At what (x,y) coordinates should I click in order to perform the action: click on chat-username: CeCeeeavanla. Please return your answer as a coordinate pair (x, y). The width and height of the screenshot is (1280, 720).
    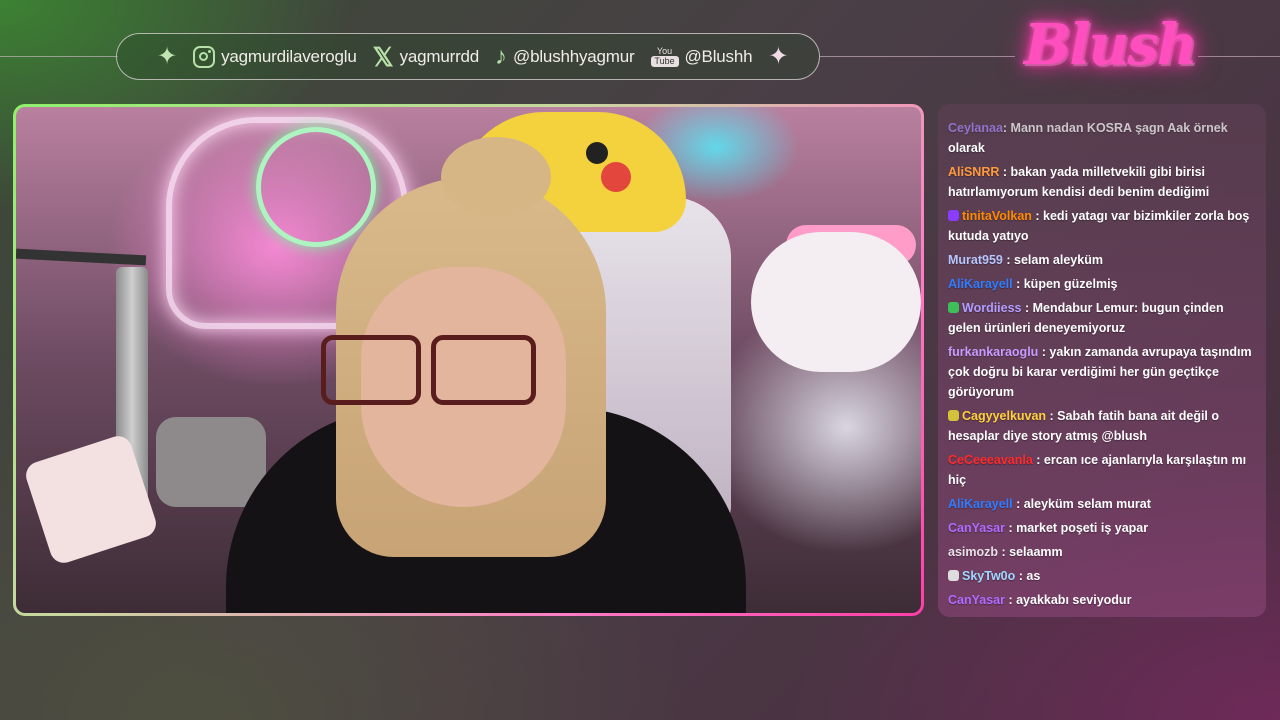
    Looking at the image, I should click on (990, 460).